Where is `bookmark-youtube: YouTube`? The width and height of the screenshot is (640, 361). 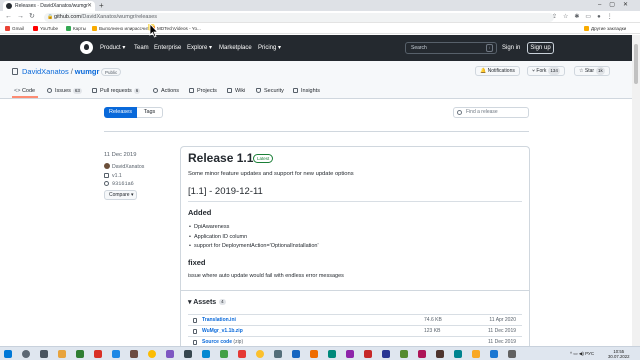 bookmark-youtube: YouTube is located at coordinates (45, 28).